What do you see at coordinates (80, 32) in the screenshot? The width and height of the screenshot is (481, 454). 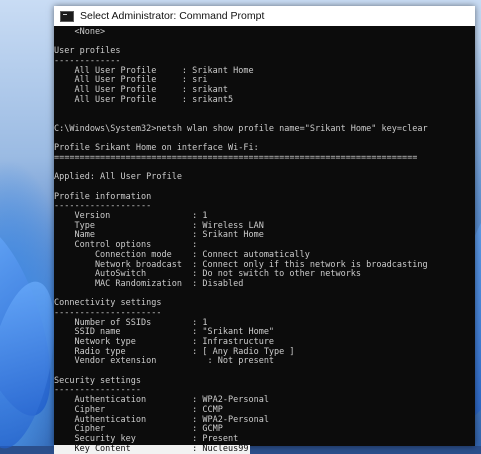 I see `console-line: <None>` at bounding box center [80, 32].